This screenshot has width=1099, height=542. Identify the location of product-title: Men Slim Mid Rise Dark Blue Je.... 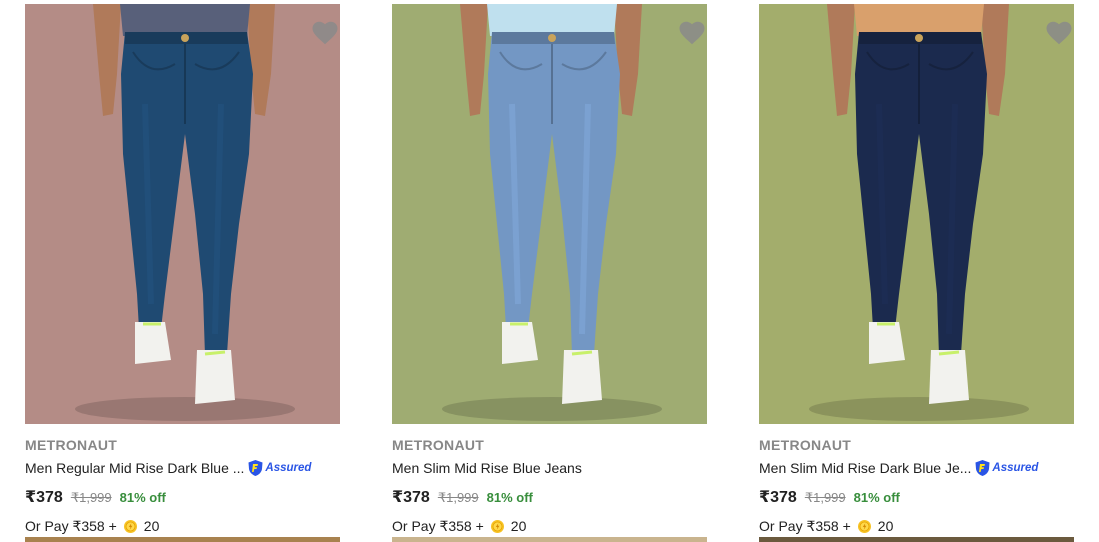
(865, 468).